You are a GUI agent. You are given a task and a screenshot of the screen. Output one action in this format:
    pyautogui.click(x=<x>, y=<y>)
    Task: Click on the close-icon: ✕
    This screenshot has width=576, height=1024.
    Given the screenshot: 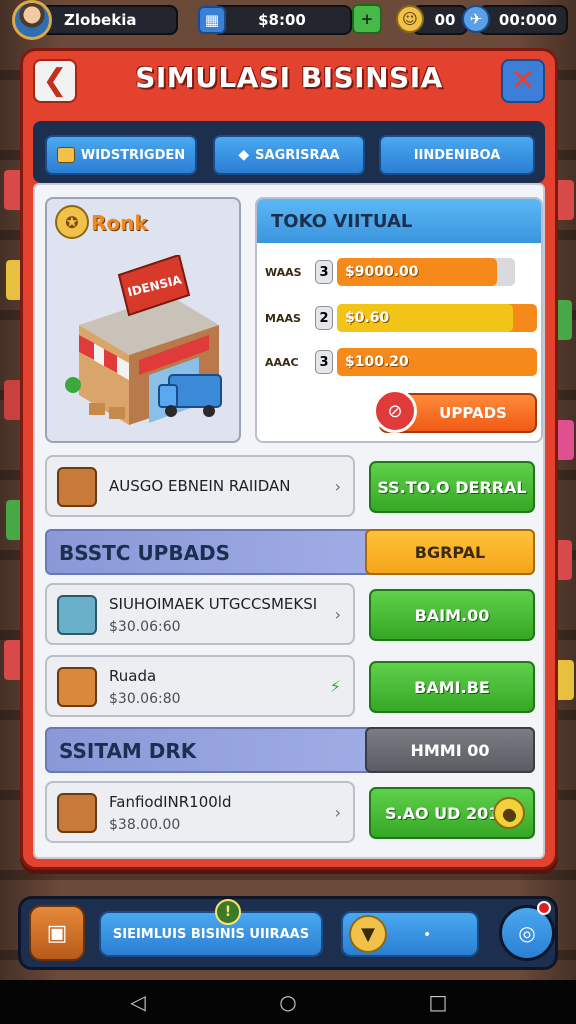 What is the action you would take?
    pyautogui.click(x=523, y=80)
    